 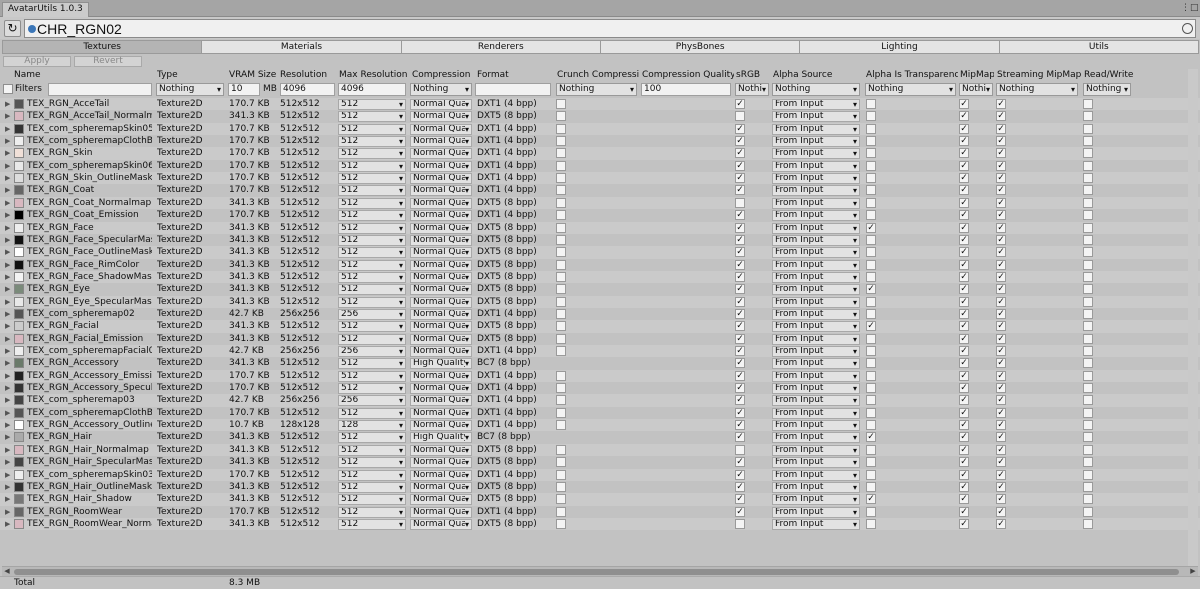 What do you see at coordinates (89, 400) in the screenshot?
I see `texture-name: TEX_com_spheremap03` at bounding box center [89, 400].